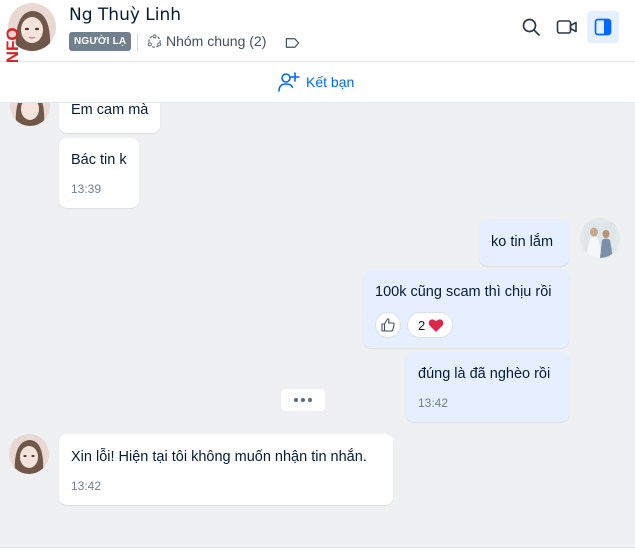  I want to click on toggle-info-panel-button, so click(603, 27).